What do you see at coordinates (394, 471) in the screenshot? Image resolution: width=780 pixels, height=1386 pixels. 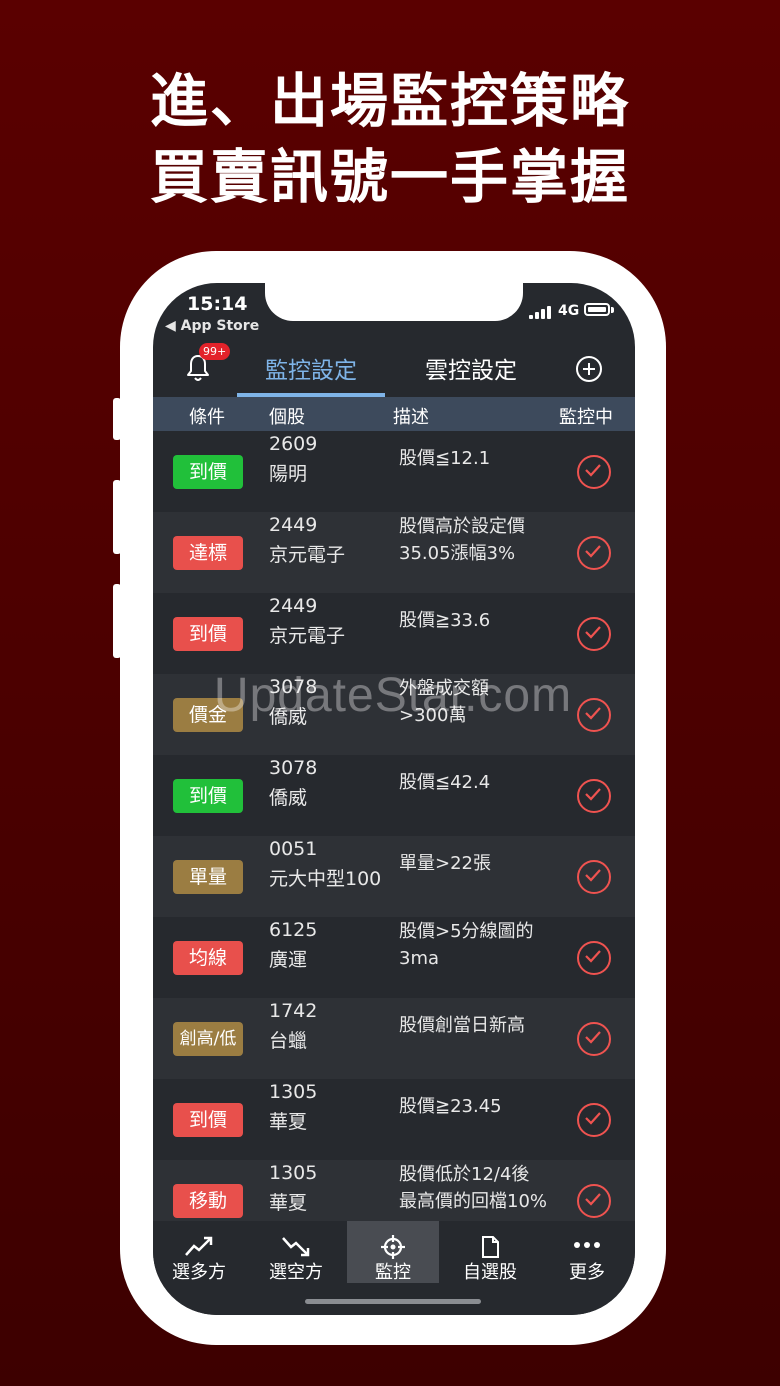 I see `table-row: 到價 2609 陽明 股價≦12.1` at bounding box center [394, 471].